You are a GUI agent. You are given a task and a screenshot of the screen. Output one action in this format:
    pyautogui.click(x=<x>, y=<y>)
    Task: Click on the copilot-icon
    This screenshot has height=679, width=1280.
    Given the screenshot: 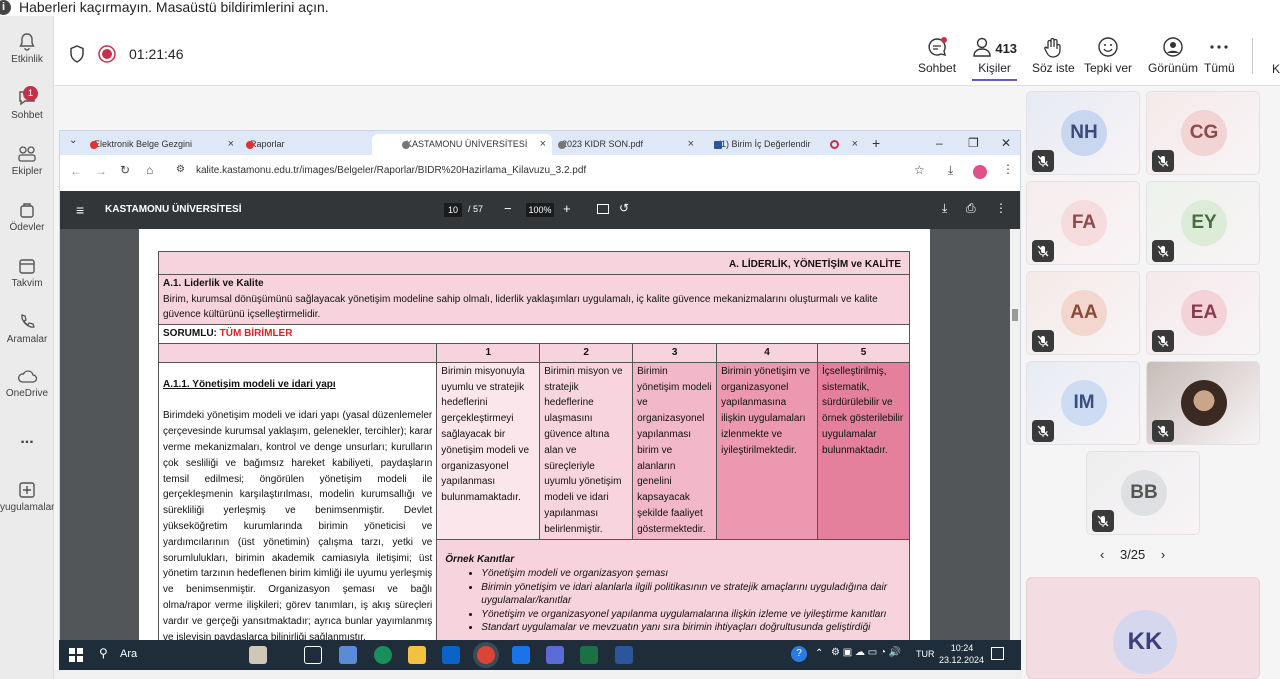 What is the action you would take?
    pyautogui.click(x=348, y=655)
    